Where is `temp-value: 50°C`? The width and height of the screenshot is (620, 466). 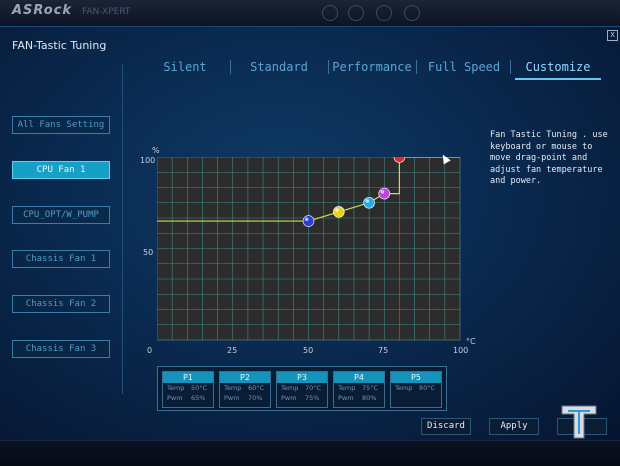
temp-value: 50°C is located at coordinates (199, 388).